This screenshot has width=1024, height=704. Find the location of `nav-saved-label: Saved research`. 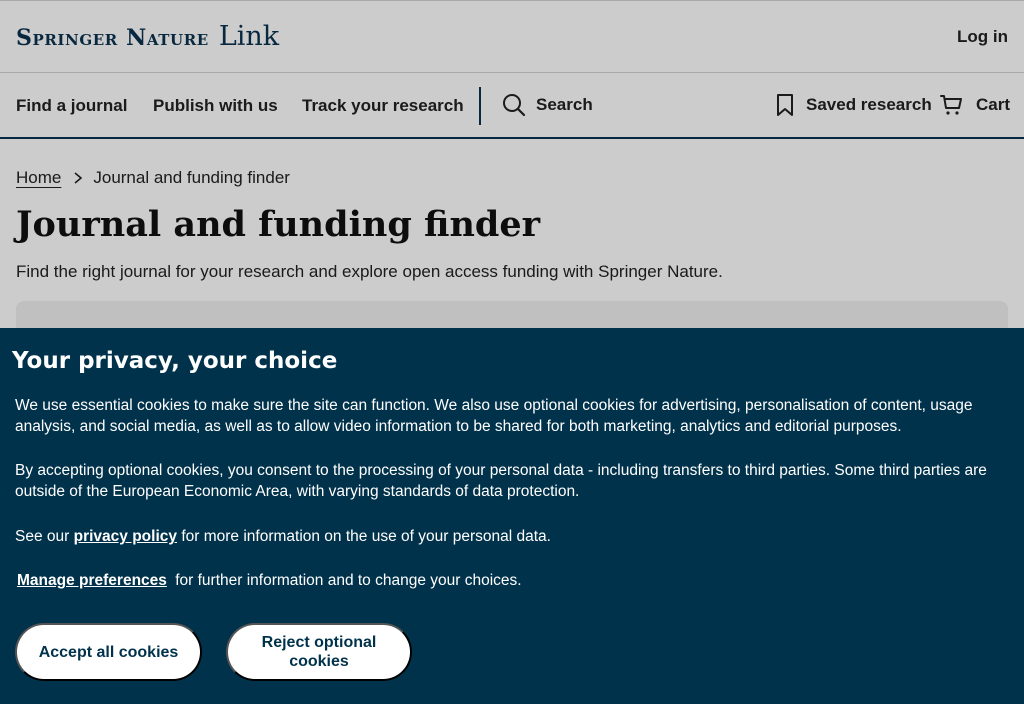

nav-saved-label: Saved research is located at coordinates (869, 104).